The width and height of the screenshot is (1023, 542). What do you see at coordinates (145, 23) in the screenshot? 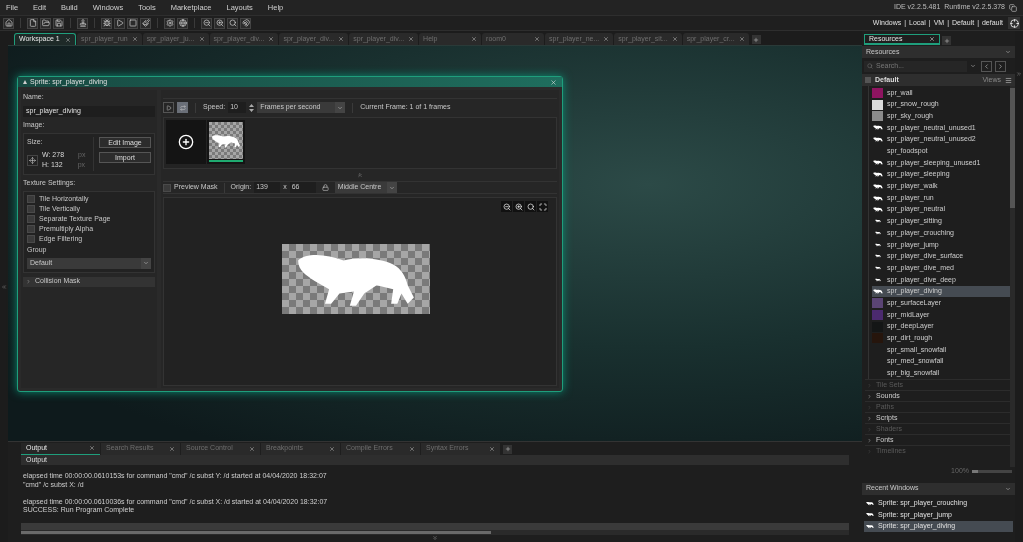
I see `brush-button` at bounding box center [145, 23].